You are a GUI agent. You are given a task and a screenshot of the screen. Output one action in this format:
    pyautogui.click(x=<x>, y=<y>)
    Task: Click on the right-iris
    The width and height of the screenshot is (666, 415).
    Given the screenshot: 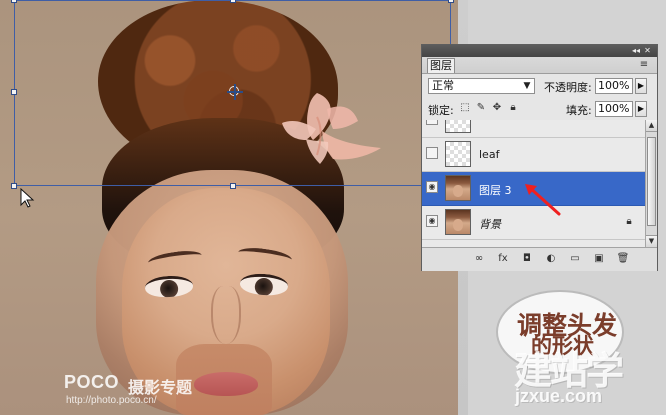 What is the action you would take?
    pyautogui.click(x=264, y=287)
    